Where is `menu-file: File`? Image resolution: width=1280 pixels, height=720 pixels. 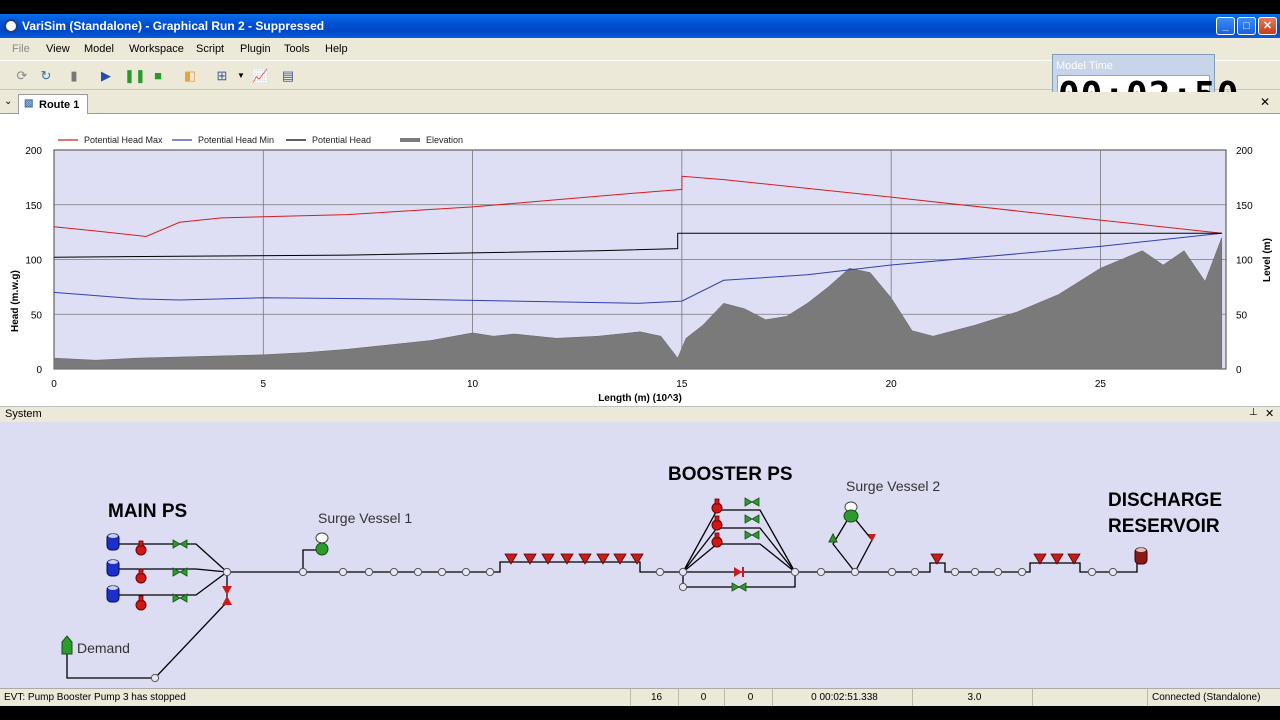
menu-file: File is located at coordinates (21, 49).